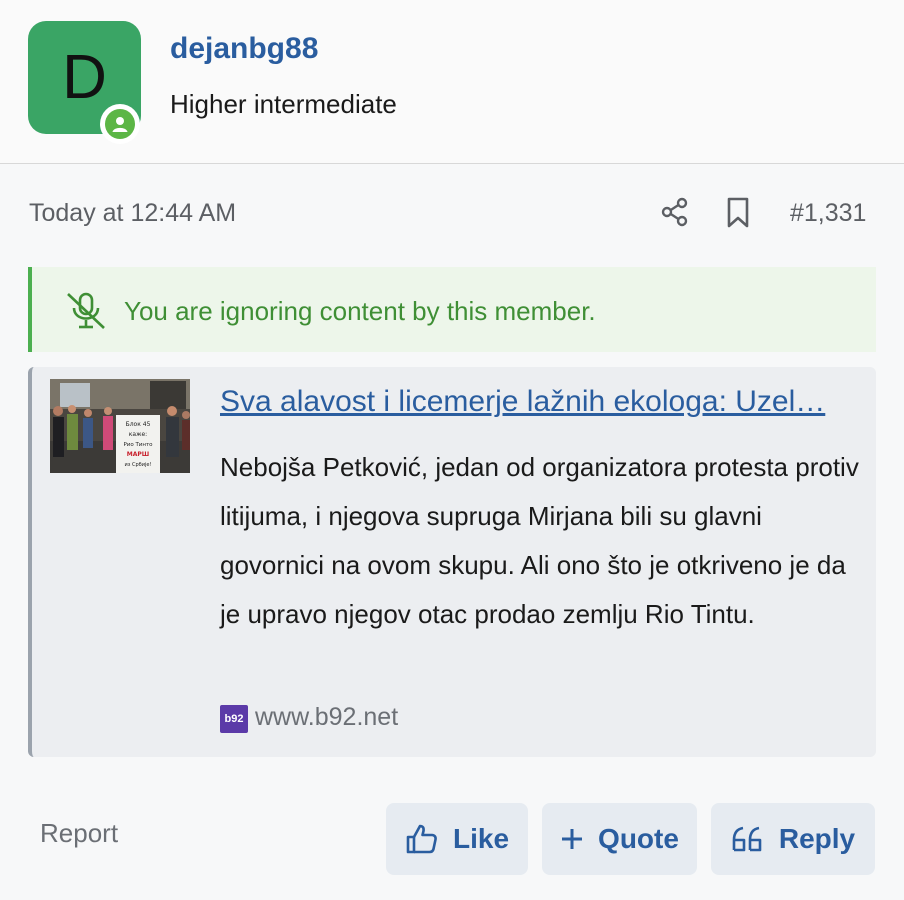  I want to click on site-favicon-icon: b92, so click(234, 719).